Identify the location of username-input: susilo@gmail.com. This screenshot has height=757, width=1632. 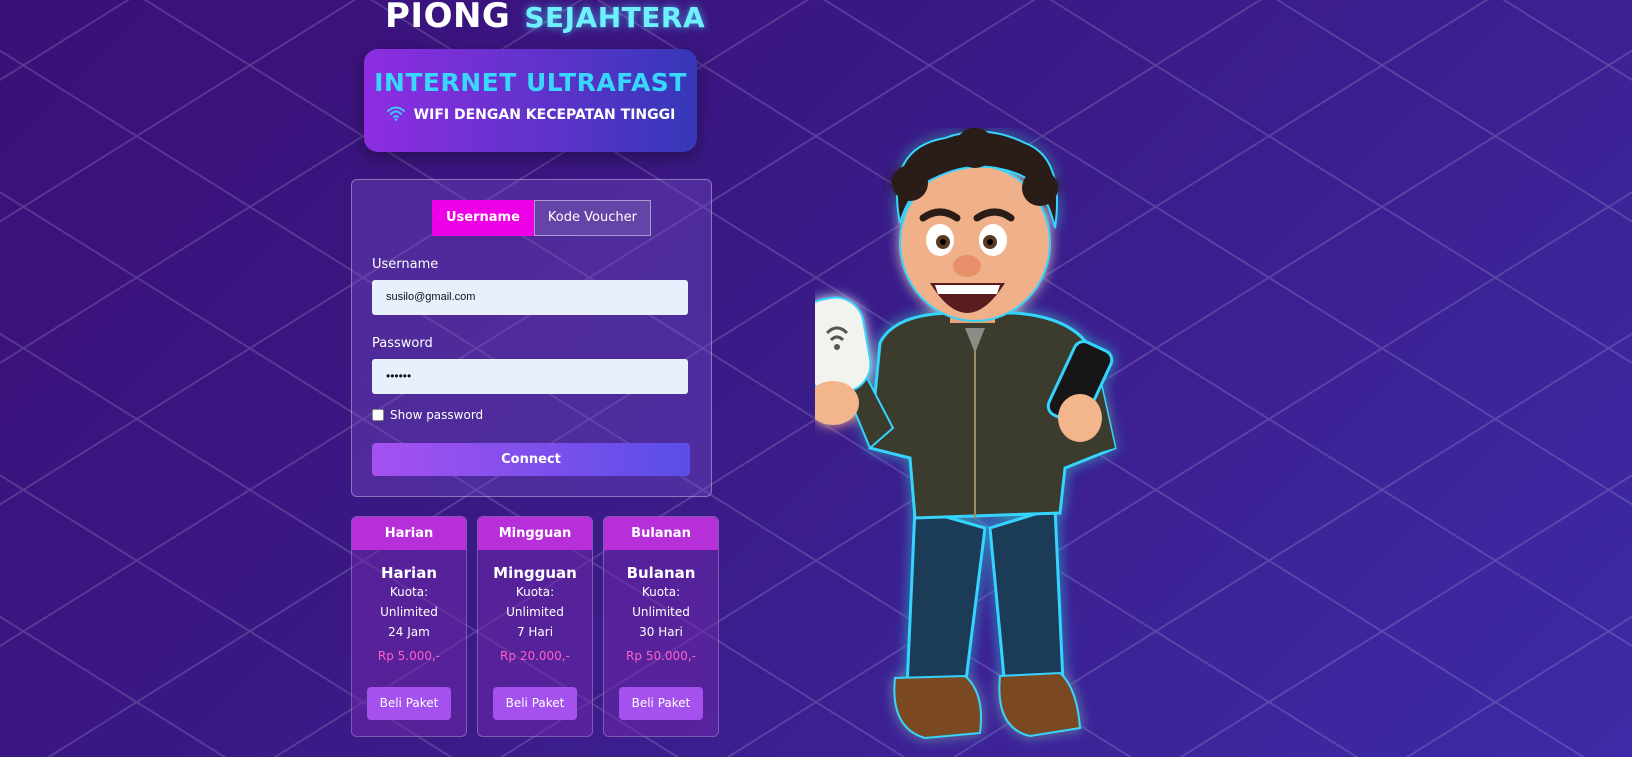
(530, 297).